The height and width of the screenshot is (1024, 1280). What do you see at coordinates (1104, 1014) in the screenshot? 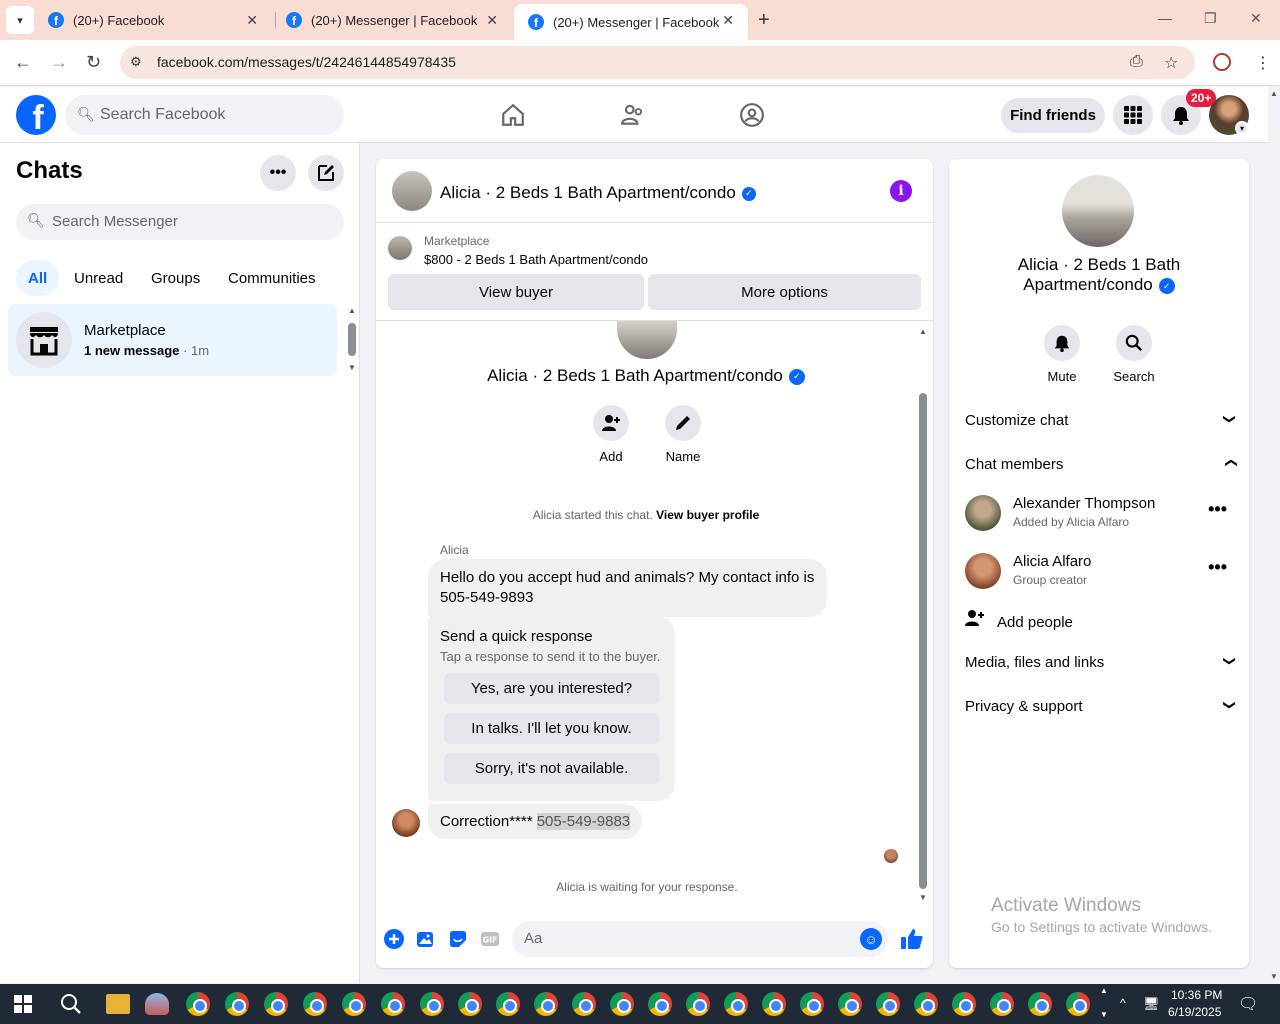
I see `taskbar-scroll-down-icon: ▼` at bounding box center [1104, 1014].